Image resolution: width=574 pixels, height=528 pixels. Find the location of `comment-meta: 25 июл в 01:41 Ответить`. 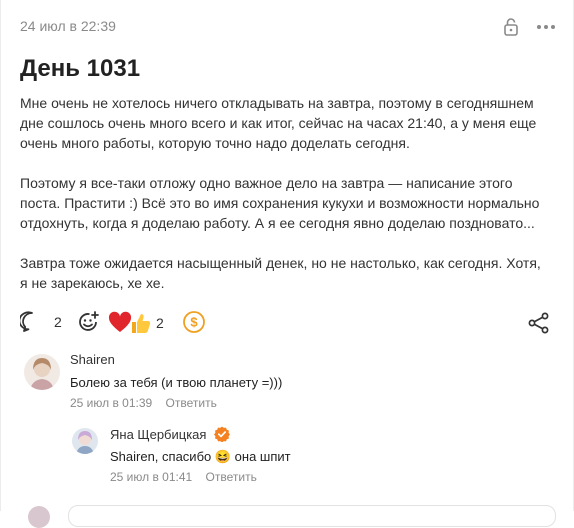

comment-meta: 25 июл в 01:41 Ответить is located at coordinates (183, 477).